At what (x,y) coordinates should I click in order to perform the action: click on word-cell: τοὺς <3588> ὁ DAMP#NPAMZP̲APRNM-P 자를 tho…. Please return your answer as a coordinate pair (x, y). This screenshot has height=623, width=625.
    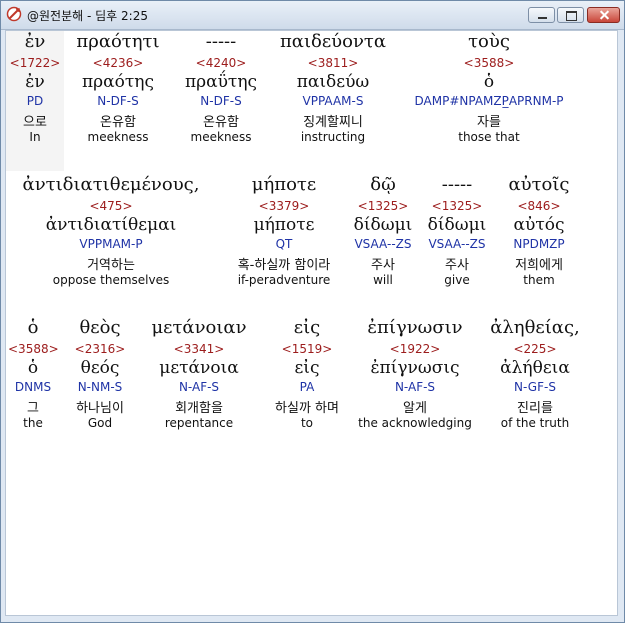
    Looking at the image, I should click on (489, 88).